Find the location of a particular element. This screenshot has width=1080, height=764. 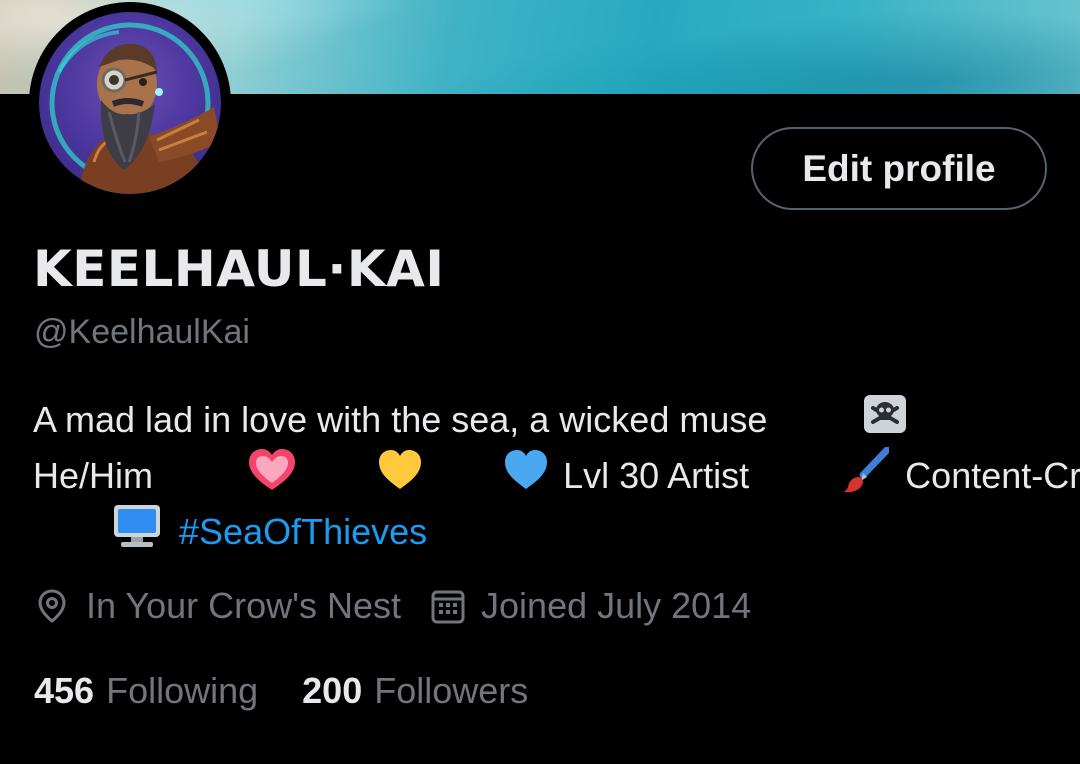

avatar is located at coordinates (130, 103).